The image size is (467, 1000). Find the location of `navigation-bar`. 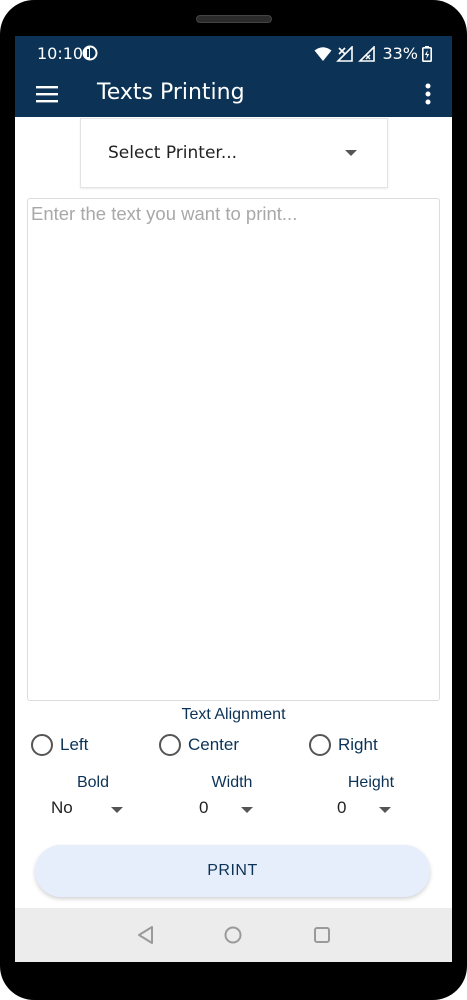

navigation-bar is located at coordinates (233, 935).